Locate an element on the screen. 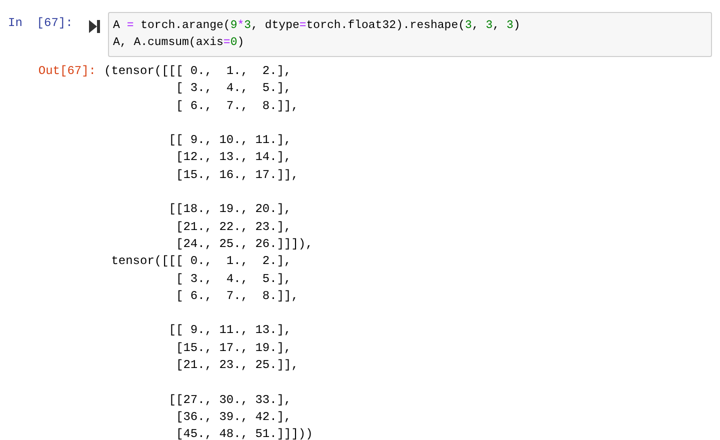 Image resolution: width=720 pixels, height=440 pixels. run-icon is located at coordinates (94, 26).